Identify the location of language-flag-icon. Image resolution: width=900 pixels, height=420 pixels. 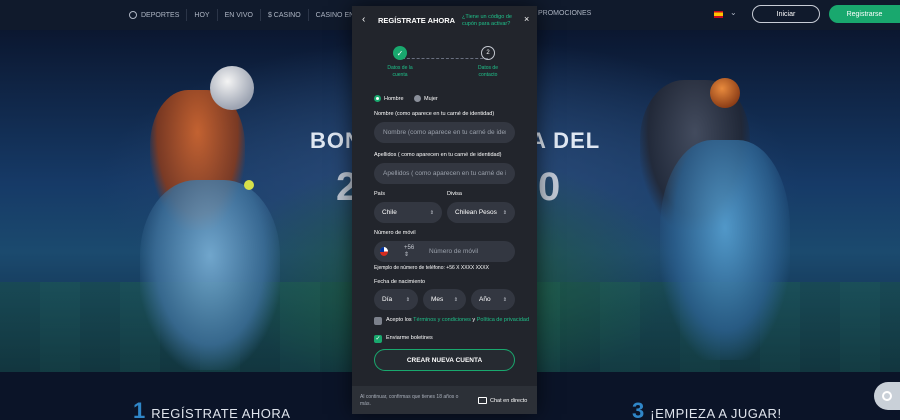
(718, 14).